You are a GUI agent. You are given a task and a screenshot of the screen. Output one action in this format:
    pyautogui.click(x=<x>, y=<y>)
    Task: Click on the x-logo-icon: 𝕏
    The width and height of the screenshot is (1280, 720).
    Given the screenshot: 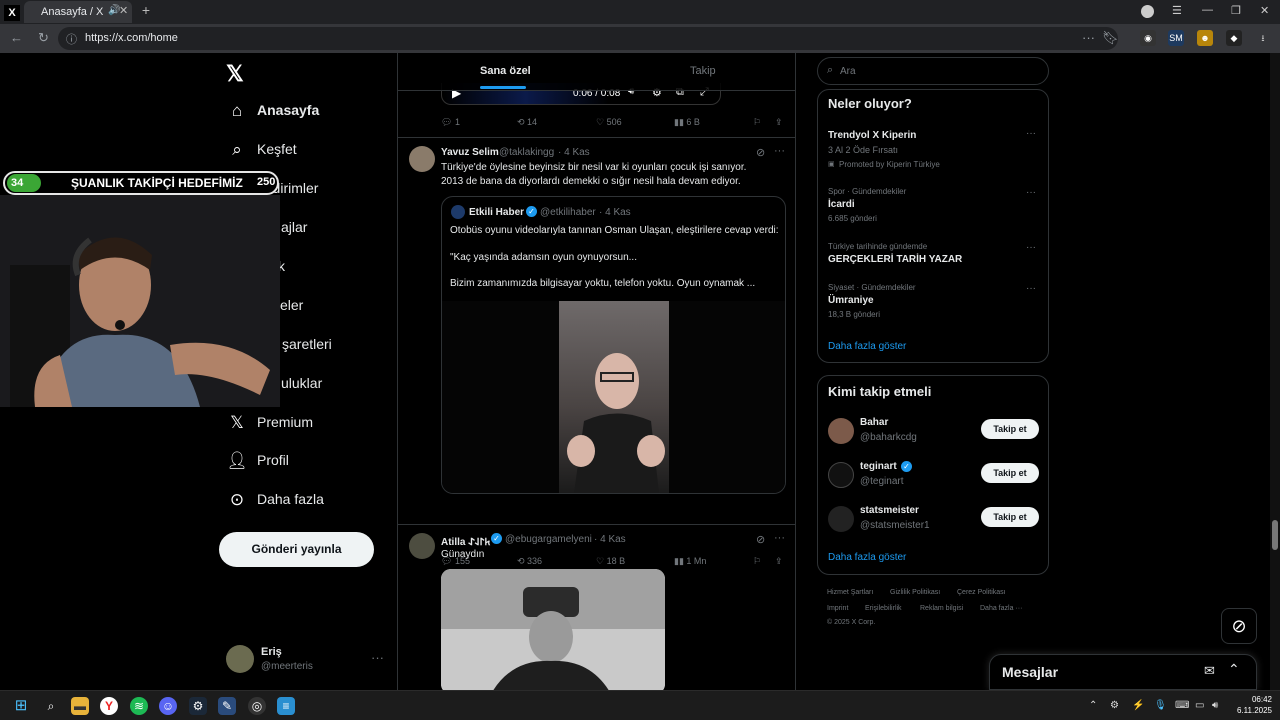 What is the action you would take?
    pyautogui.click(x=235, y=74)
    